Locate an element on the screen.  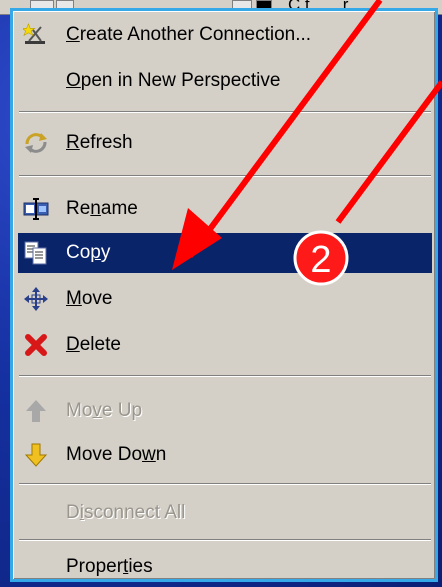
menu-item-move: Move is located at coordinates (225, 299).